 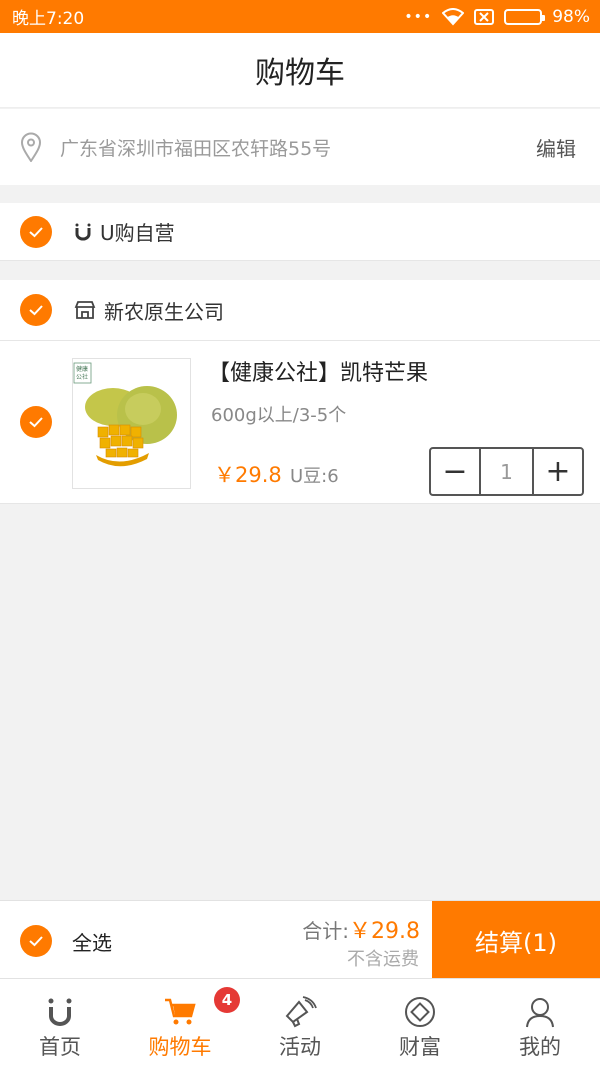 What do you see at coordinates (556, 147) in the screenshot?
I see `edit-address-button: 编辑` at bounding box center [556, 147].